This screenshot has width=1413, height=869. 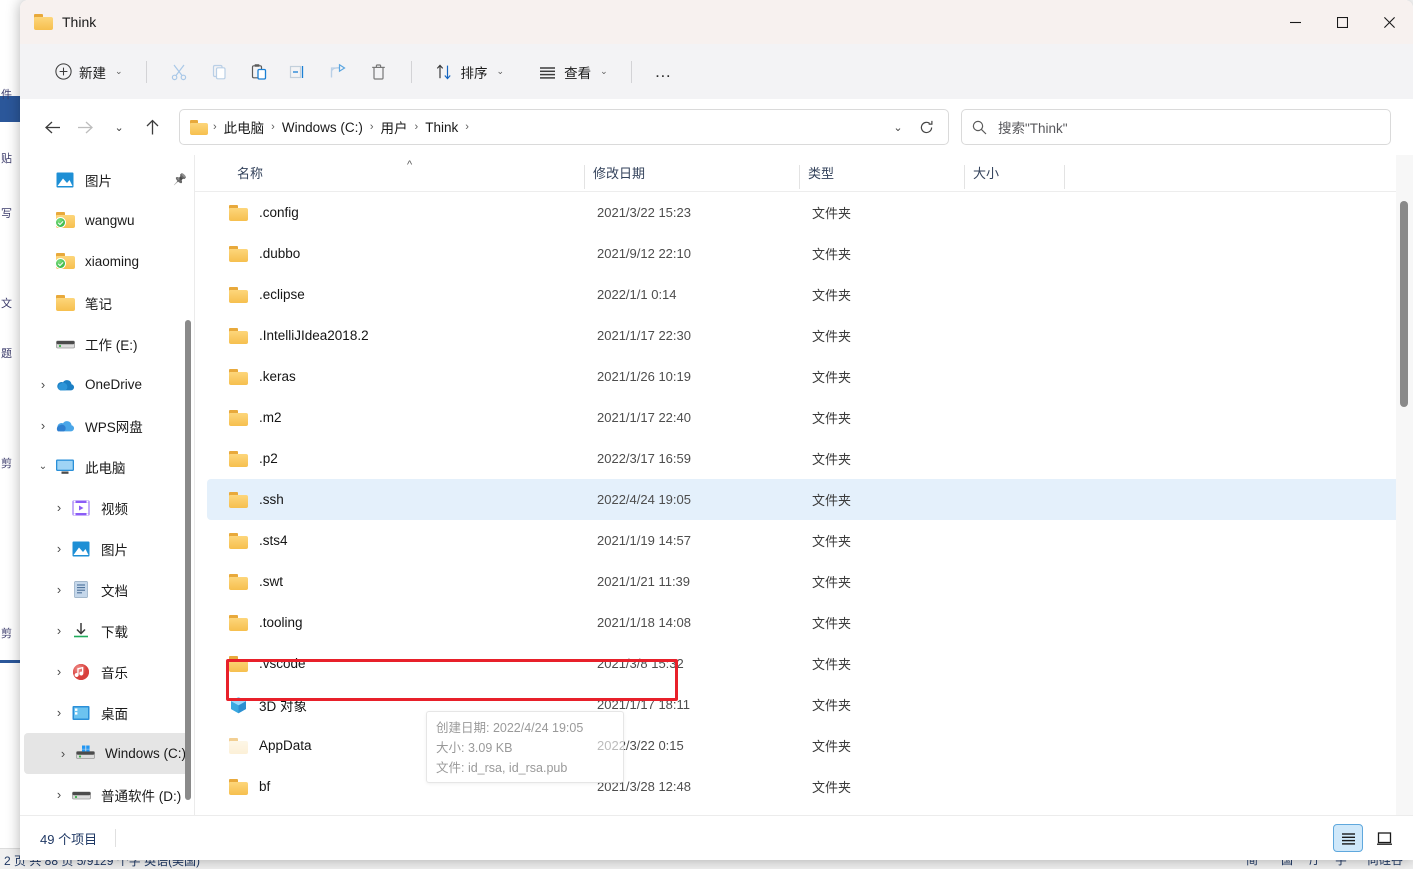 What do you see at coordinates (107, 794) in the screenshot?
I see `sidebar-item-普通软件-d-: › 普通软件 (D:)` at bounding box center [107, 794].